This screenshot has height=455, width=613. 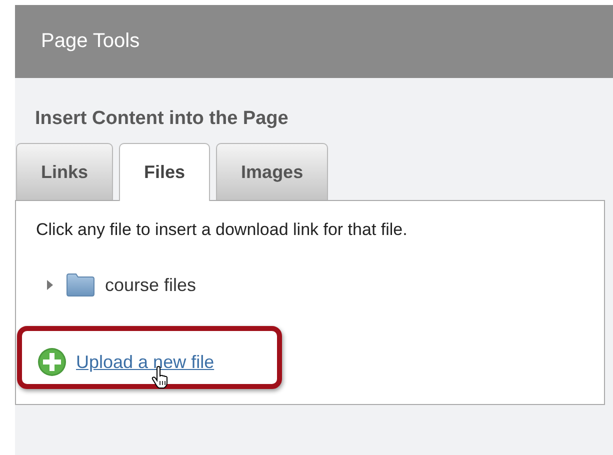 What do you see at coordinates (164, 172) in the screenshot?
I see `tab: Files` at bounding box center [164, 172].